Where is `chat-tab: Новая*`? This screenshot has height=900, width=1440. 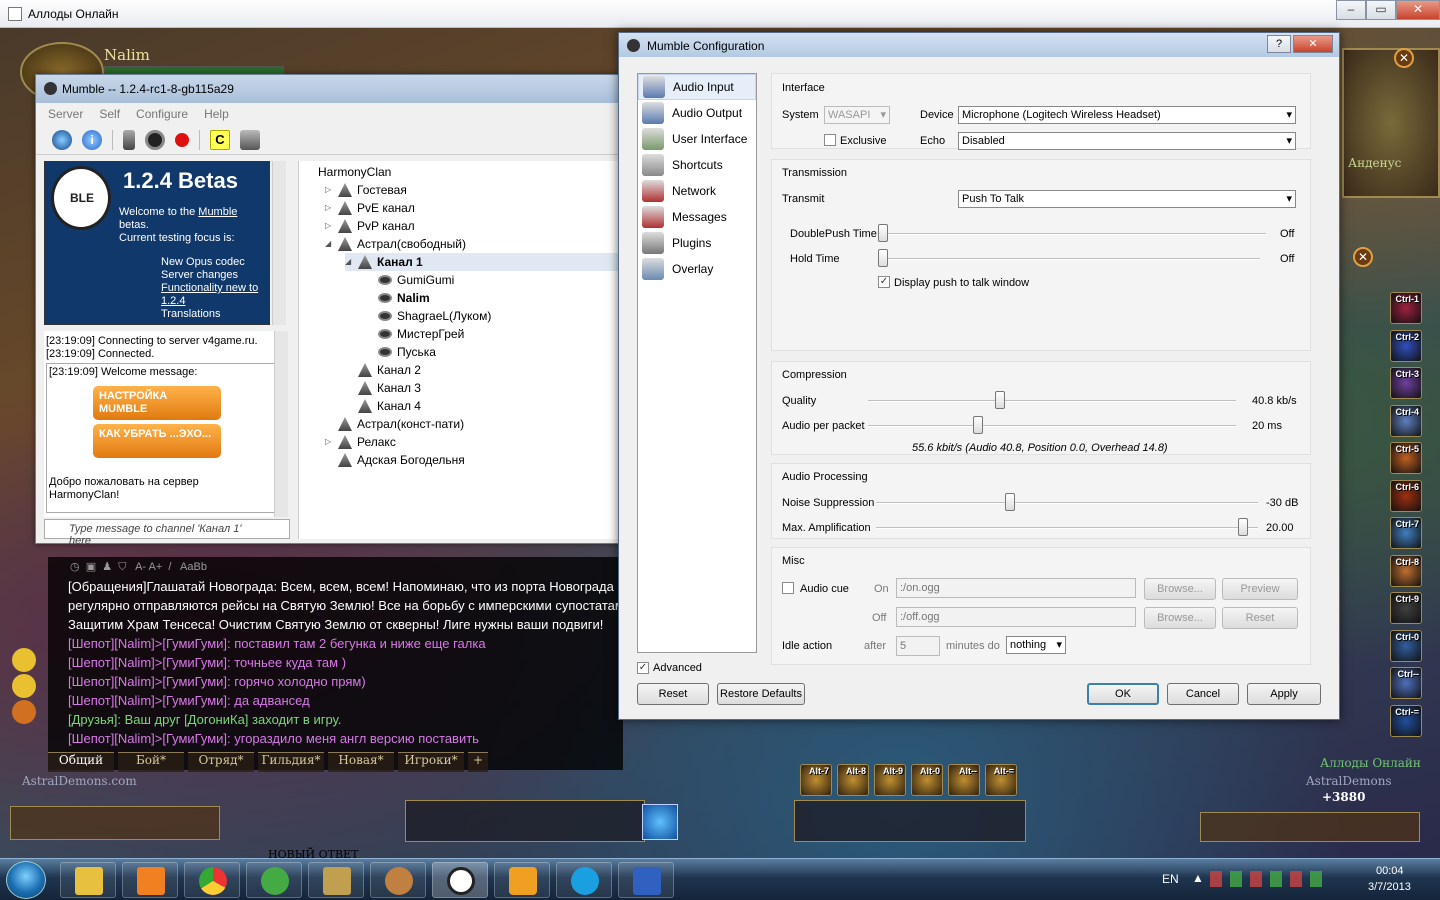
chat-tab: Новая* is located at coordinates (361, 762).